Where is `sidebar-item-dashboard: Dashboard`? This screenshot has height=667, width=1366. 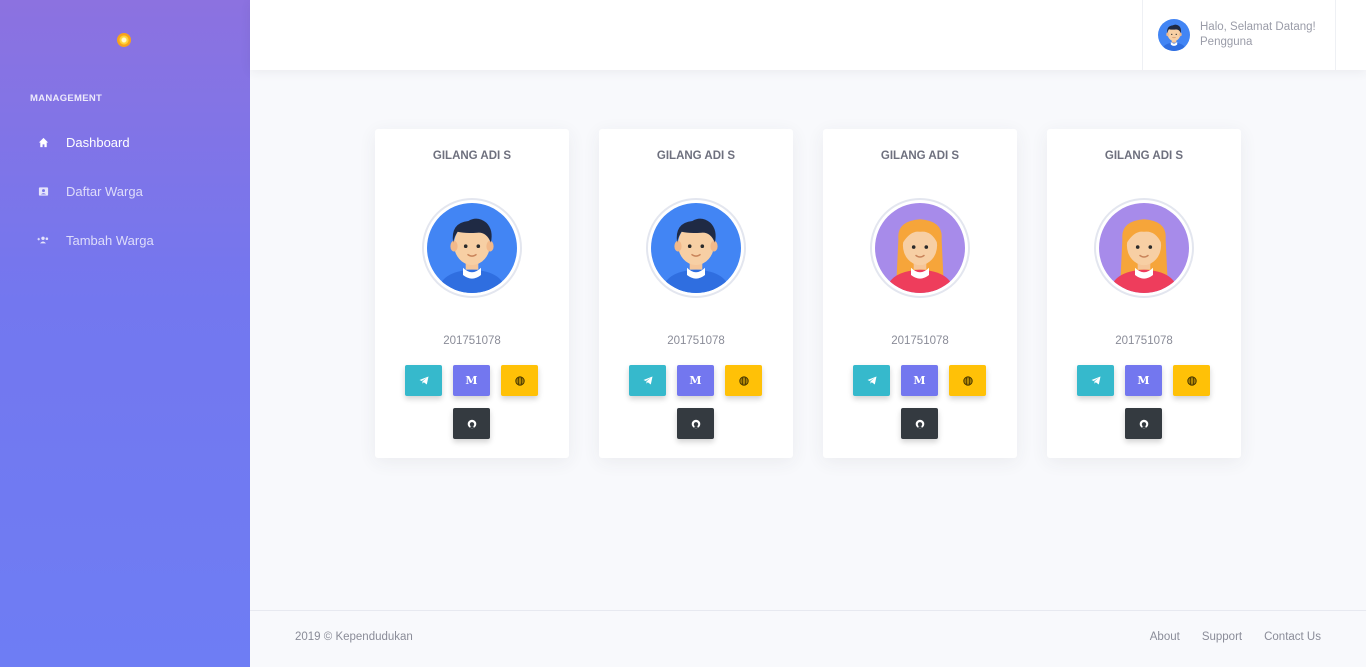 sidebar-item-dashboard: Dashboard is located at coordinates (125, 142).